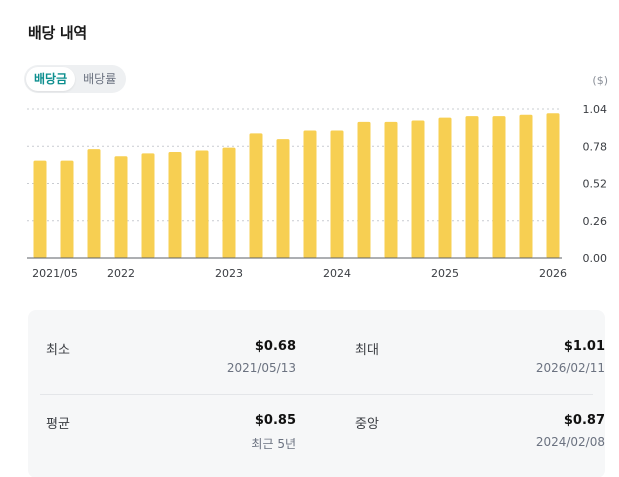 The height and width of the screenshot is (477, 619). Describe the element at coordinates (58, 350) in the screenshot. I see `stat-min-label: 최소` at that location.